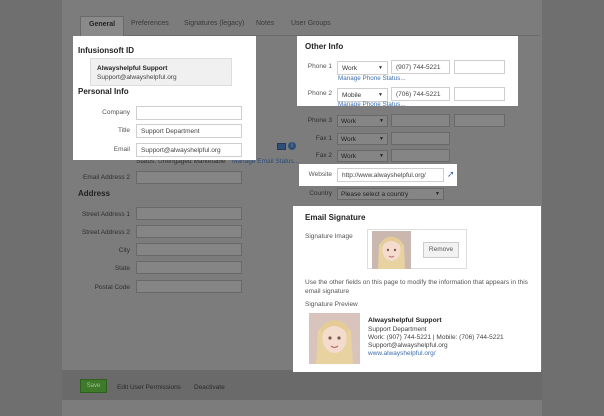 This screenshot has width=604, height=416. Describe the element at coordinates (122, 268) in the screenshot. I see `state-label: State` at that location.